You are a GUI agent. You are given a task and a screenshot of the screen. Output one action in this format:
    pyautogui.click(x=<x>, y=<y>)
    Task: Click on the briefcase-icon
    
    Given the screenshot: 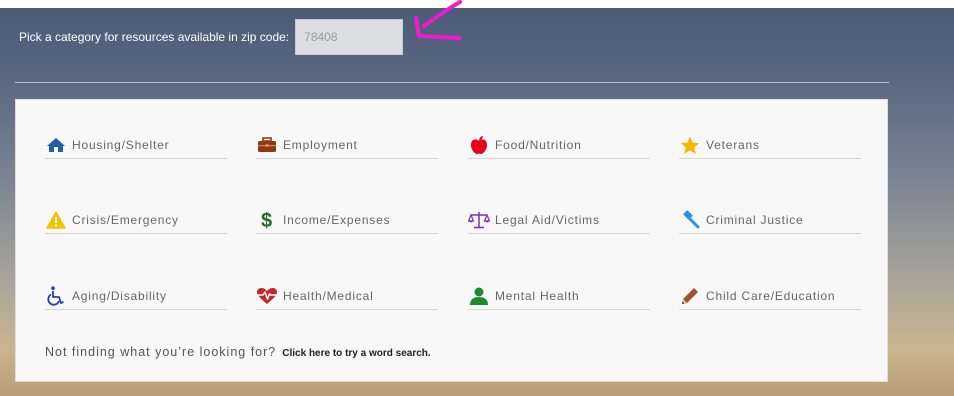 What is the action you would take?
    pyautogui.click(x=267, y=145)
    